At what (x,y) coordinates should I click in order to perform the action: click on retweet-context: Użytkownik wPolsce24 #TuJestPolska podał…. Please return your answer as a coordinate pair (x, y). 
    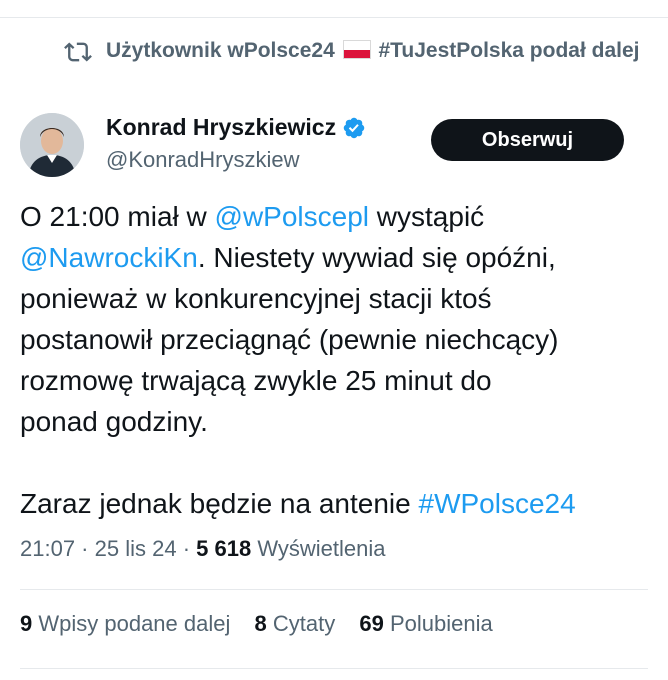
    Looking at the image, I should click on (359, 51).